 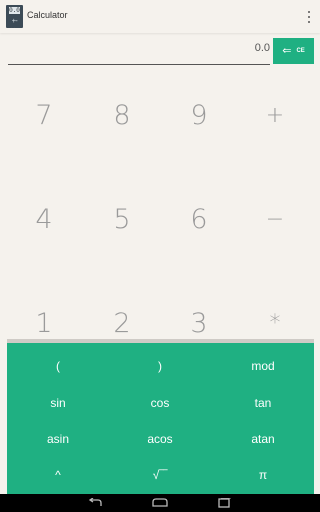 I want to click on calculator-display: 0.0 ⇐ CE, so click(x=160, y=53).